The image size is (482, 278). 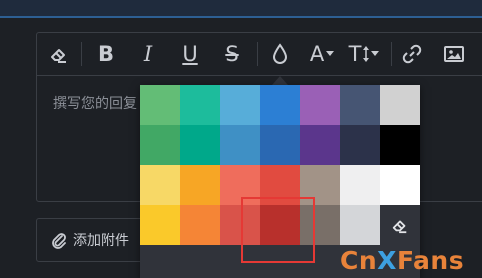 I want to click on top-bar, so click(x=241, y=9).